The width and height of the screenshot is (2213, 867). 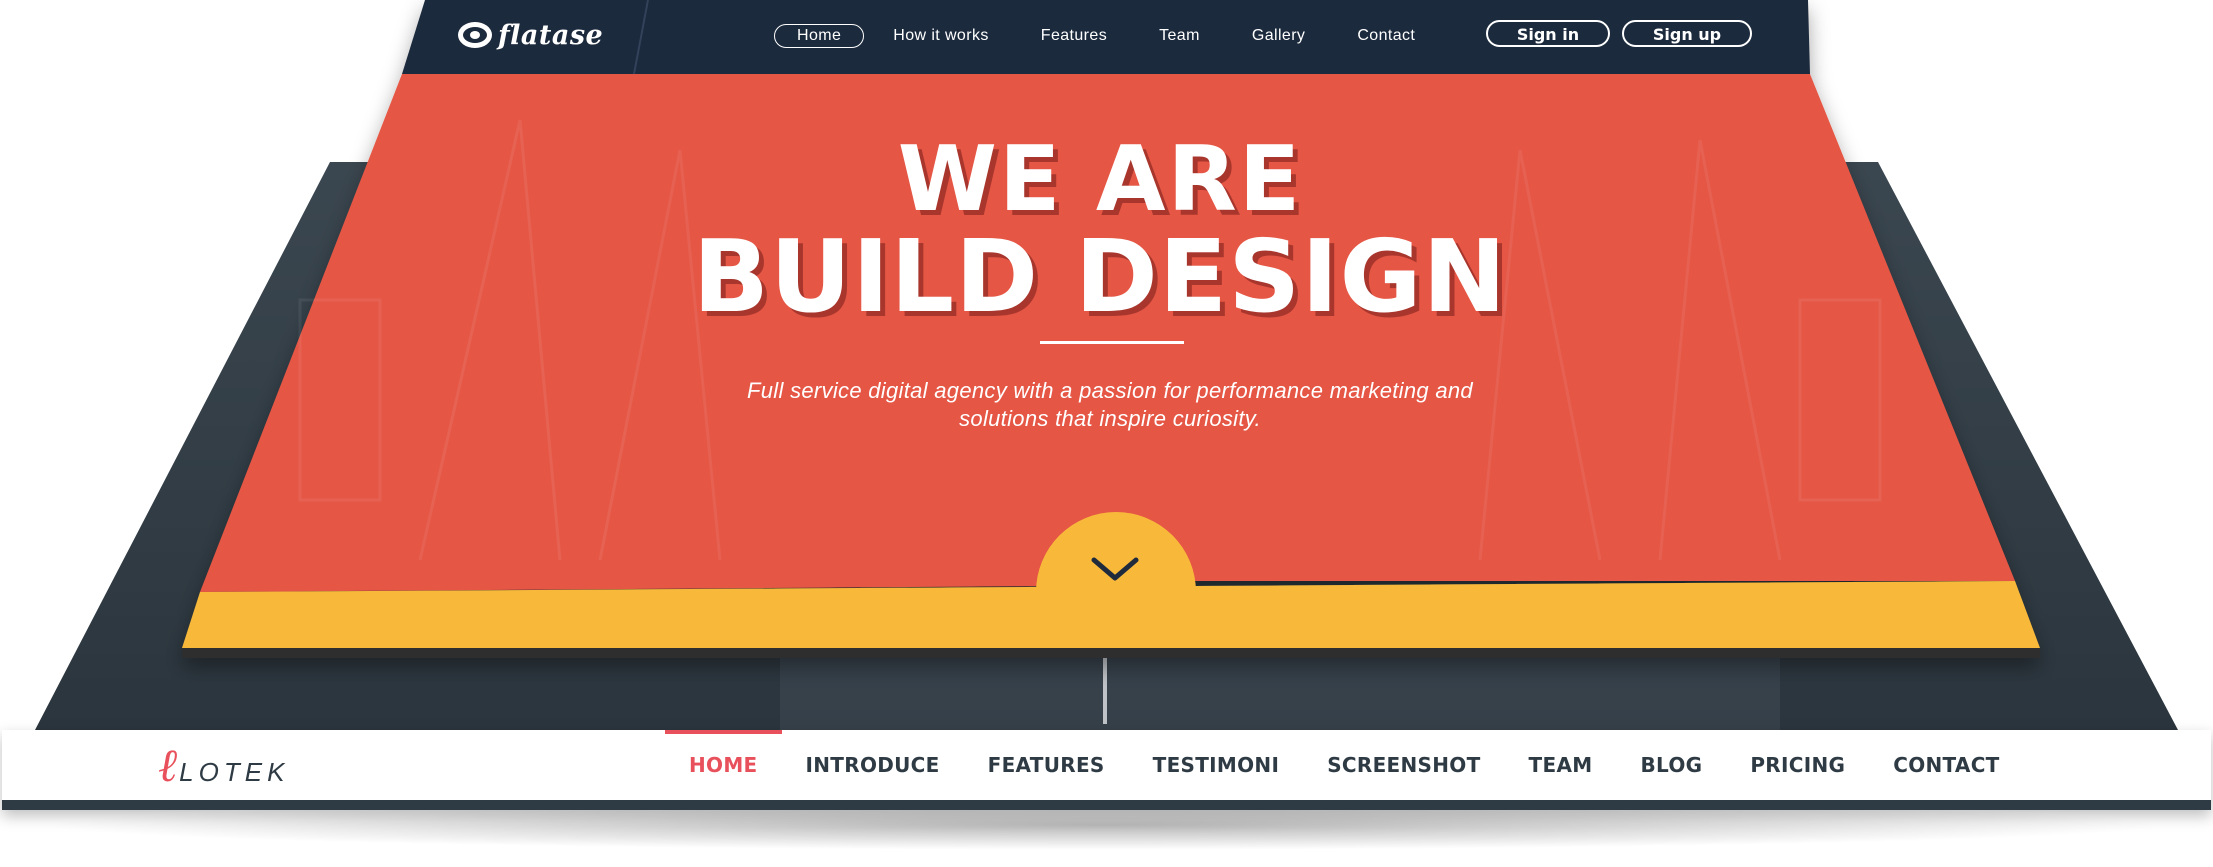 What do you see at coordinates (551, 35) in the screenshot?
I see `flatase-logo-text: flatase` at bounding box center [551, 35].